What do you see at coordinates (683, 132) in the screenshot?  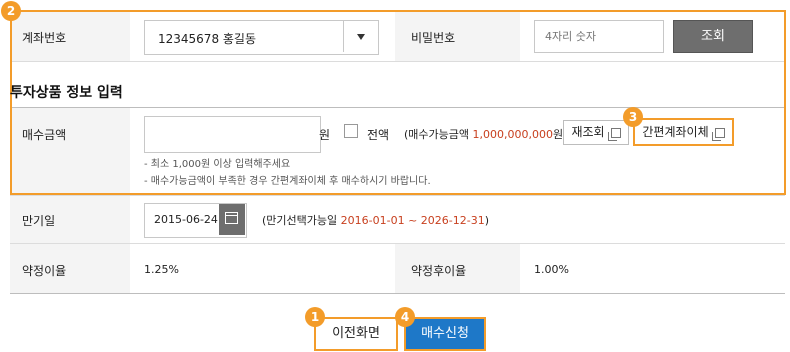 I see `transfer-button: 간편계좌이체` at bounding box center [683, 132].